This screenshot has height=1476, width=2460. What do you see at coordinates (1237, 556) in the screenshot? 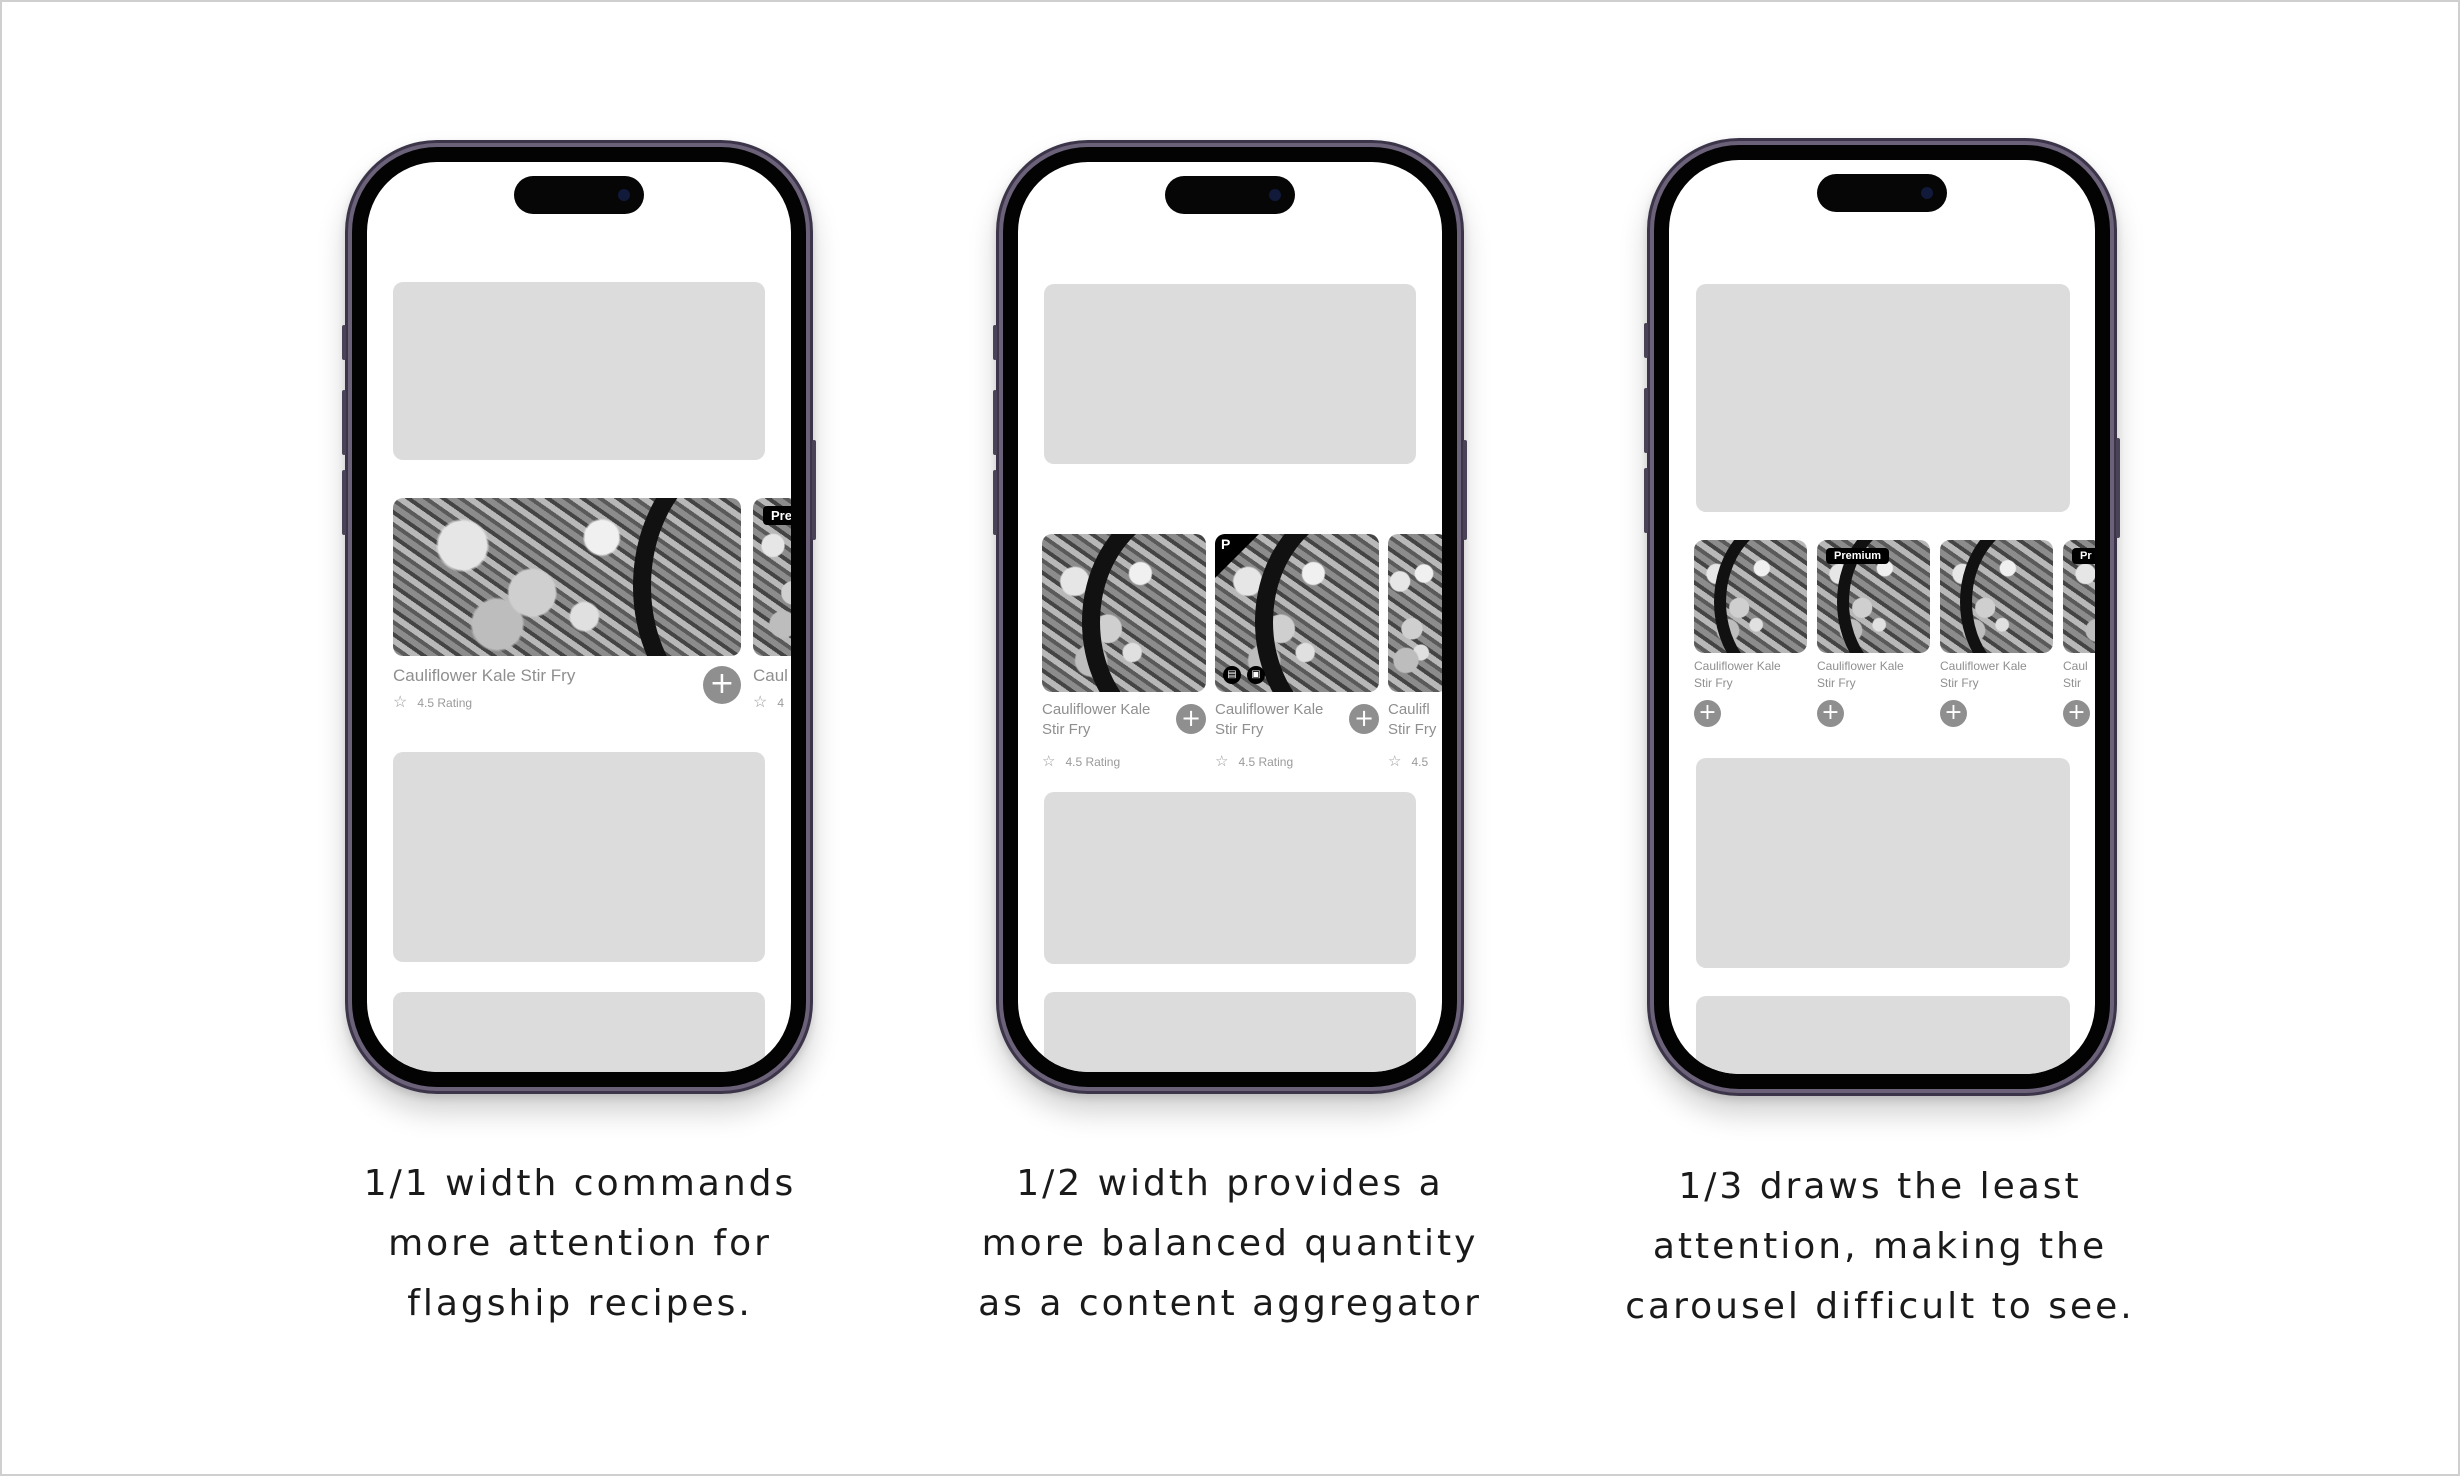
I see `premium-corner-badge: P` at bounding box center [1237, 556].